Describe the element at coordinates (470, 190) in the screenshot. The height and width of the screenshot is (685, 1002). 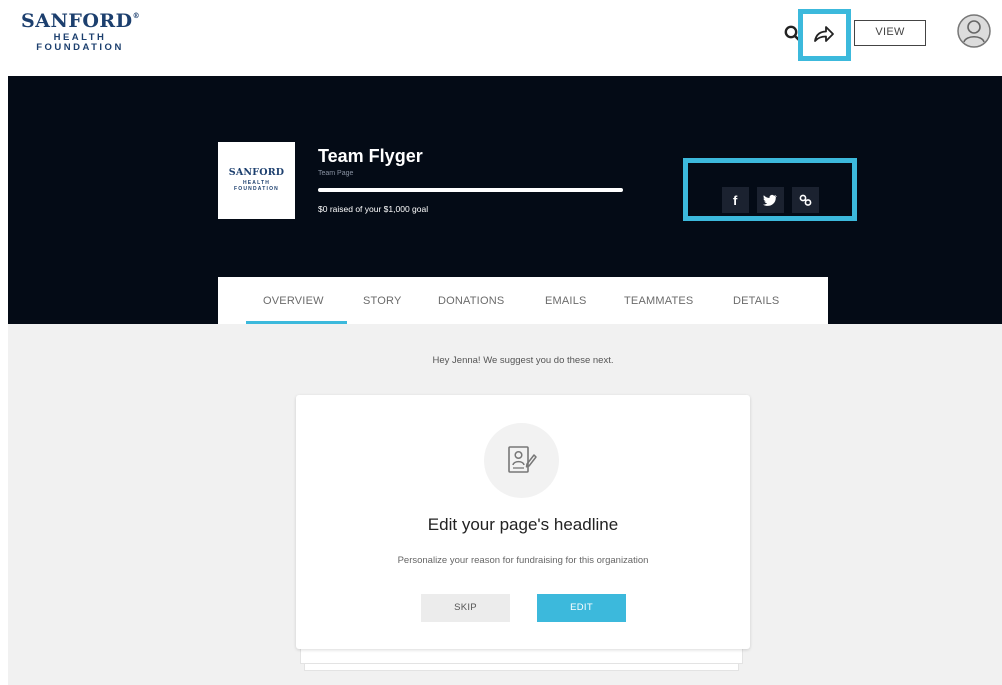
I see `fundraising-progress-bar` at that location.